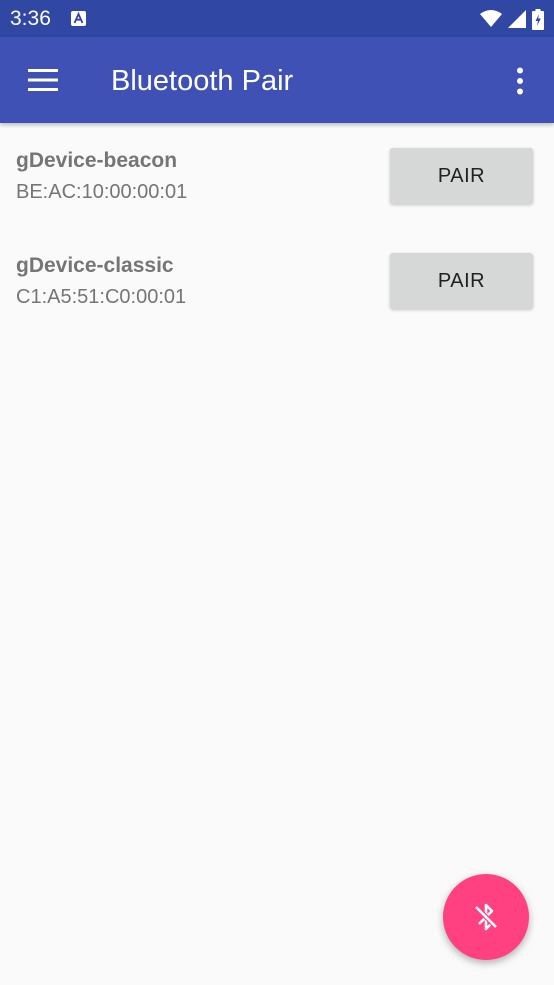  Describe the element at coordinates (43, 80) in the screenshot. I see `hamburger-menu-icon` at that location.